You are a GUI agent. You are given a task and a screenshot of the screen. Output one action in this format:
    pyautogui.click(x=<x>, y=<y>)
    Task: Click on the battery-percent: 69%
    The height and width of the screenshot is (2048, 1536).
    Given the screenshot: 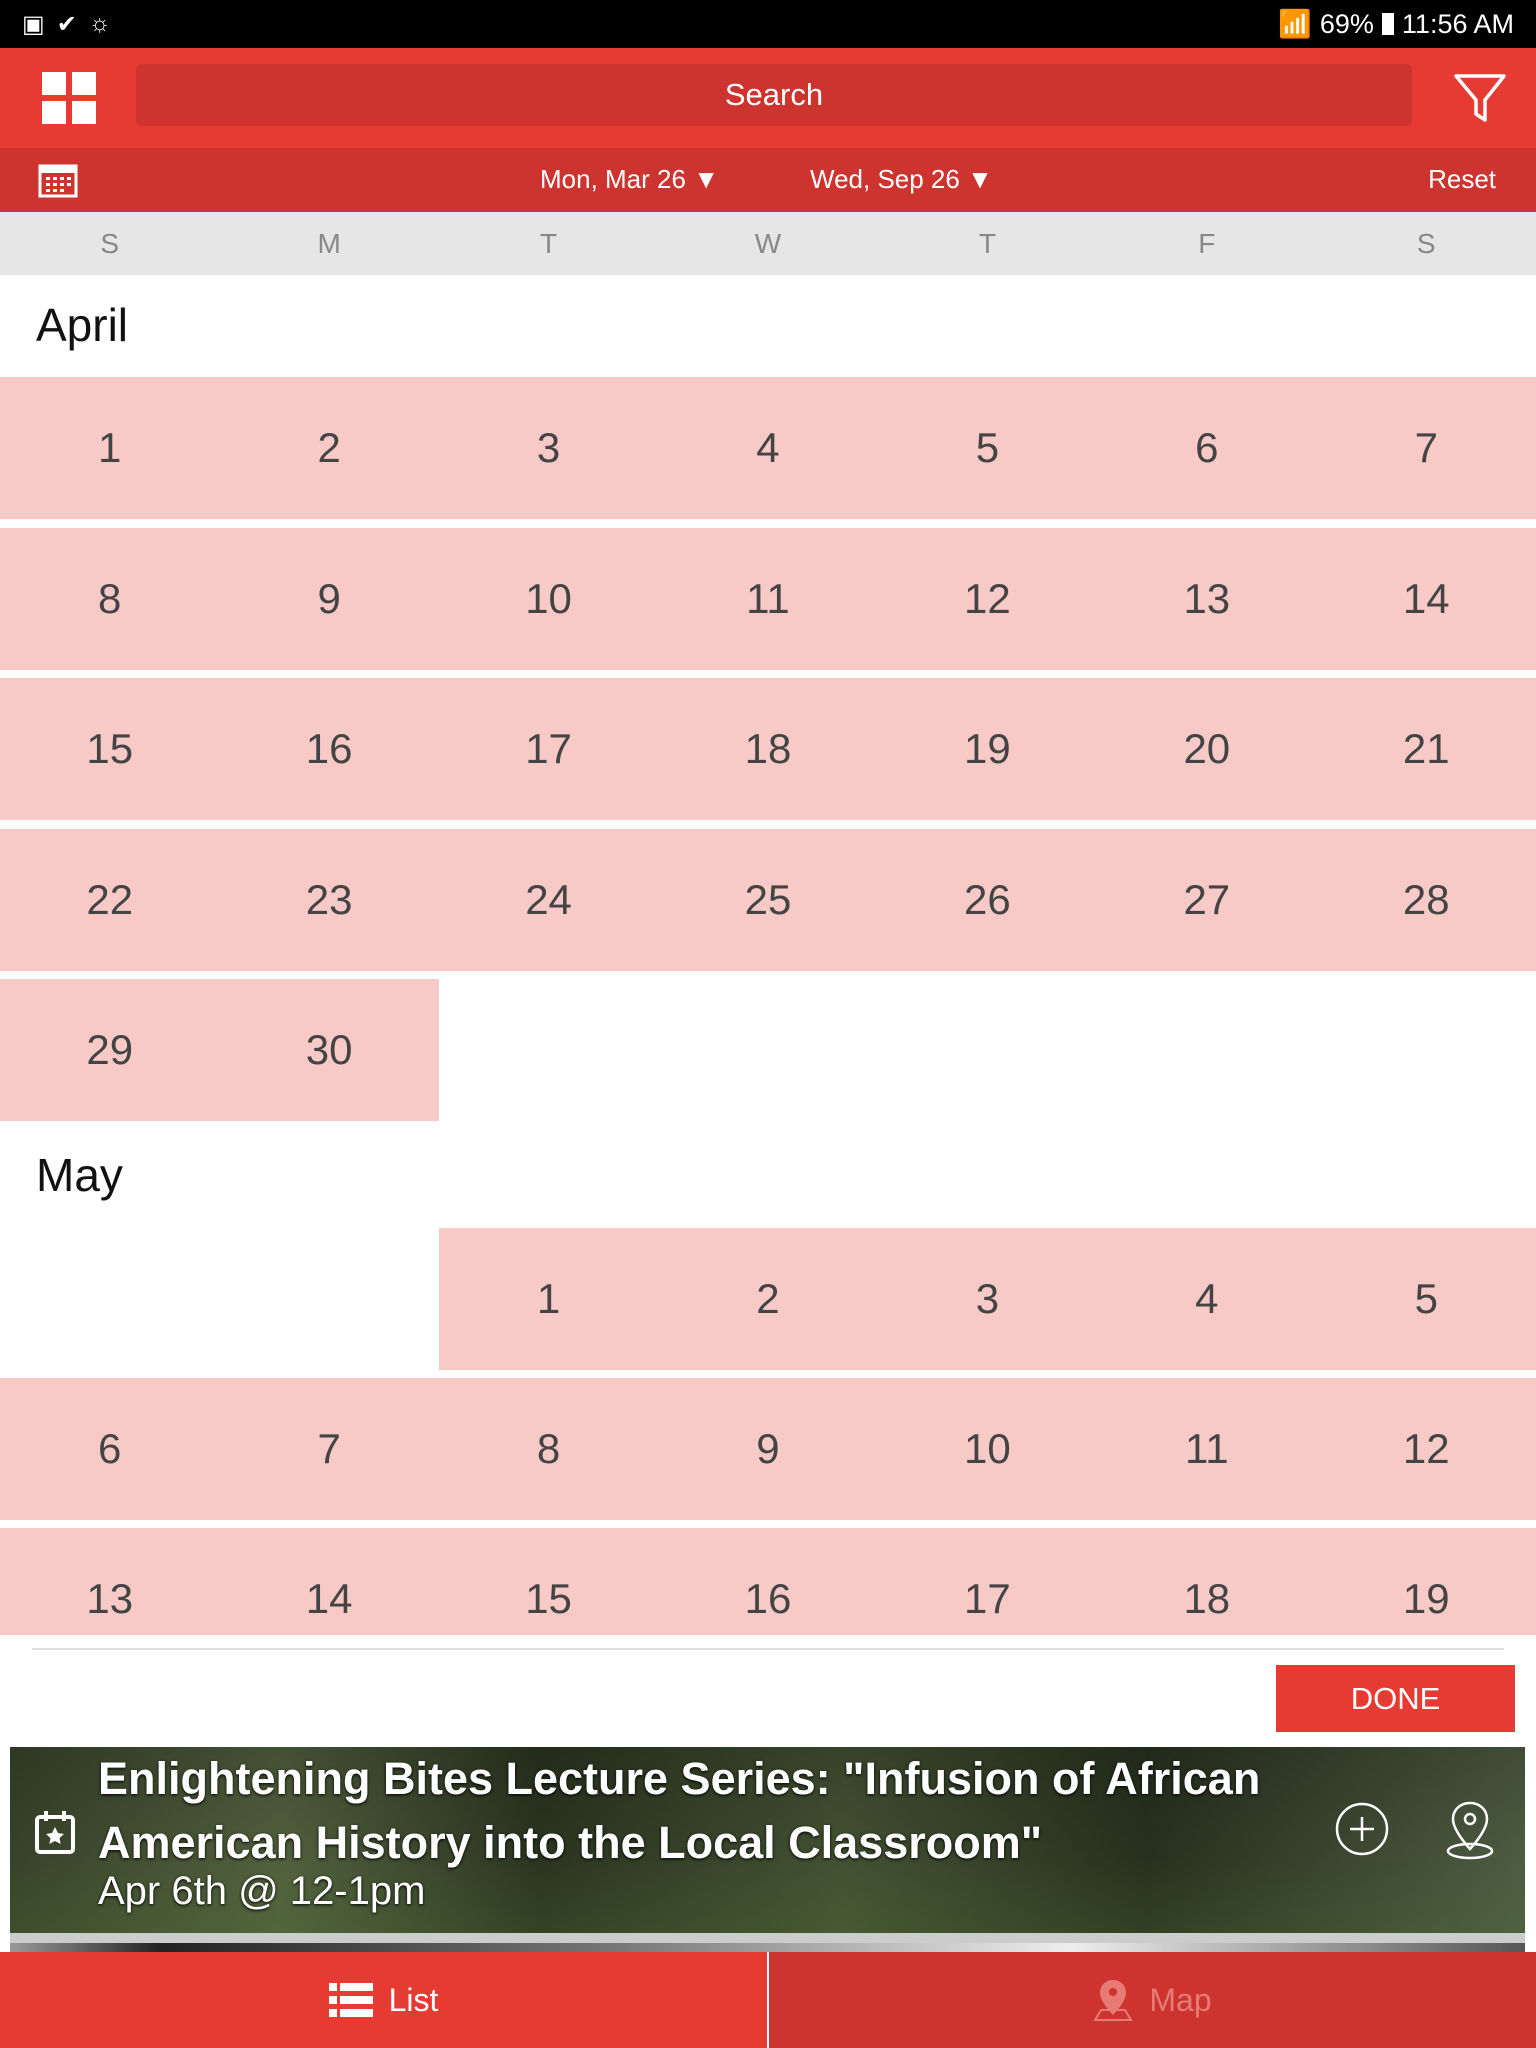 What is the action you would take?
    pyautogui.click(x=1346, y=23)
    